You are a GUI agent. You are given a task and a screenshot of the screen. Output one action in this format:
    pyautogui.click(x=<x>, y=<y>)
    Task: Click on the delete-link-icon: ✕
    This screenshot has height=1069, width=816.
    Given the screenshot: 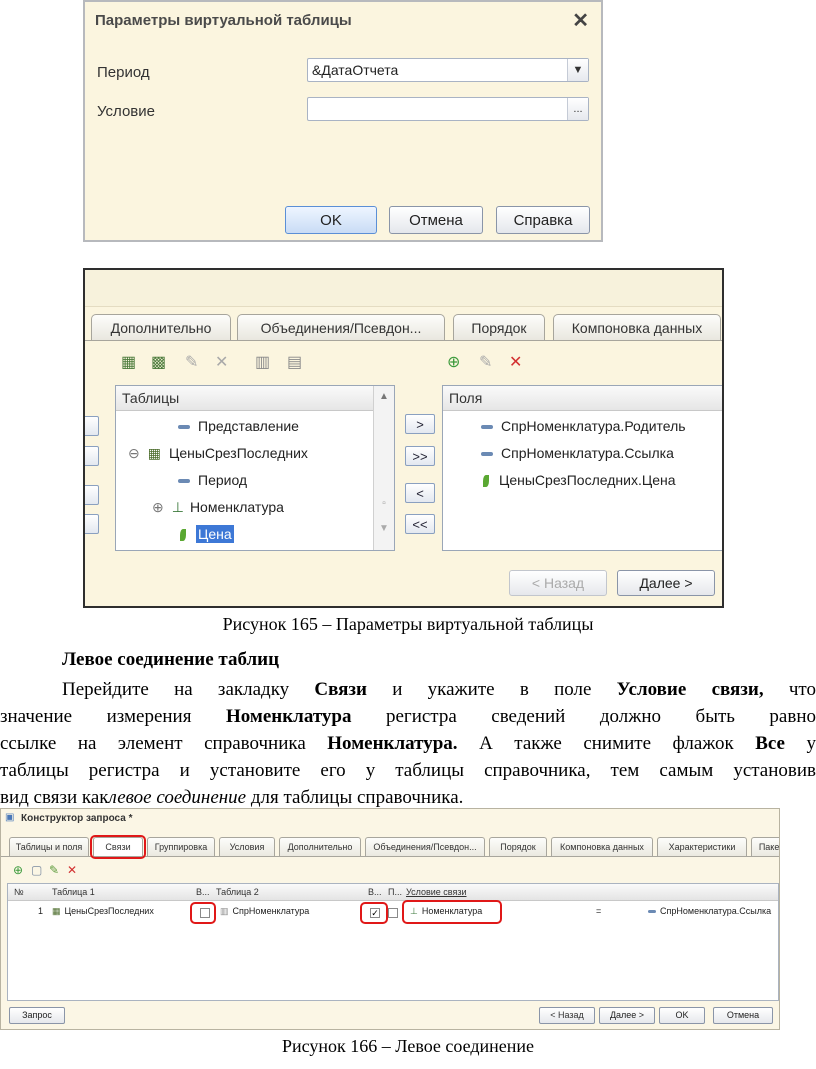 What is the action you would take?
    pyautogui.click(x=72, y=870)
    